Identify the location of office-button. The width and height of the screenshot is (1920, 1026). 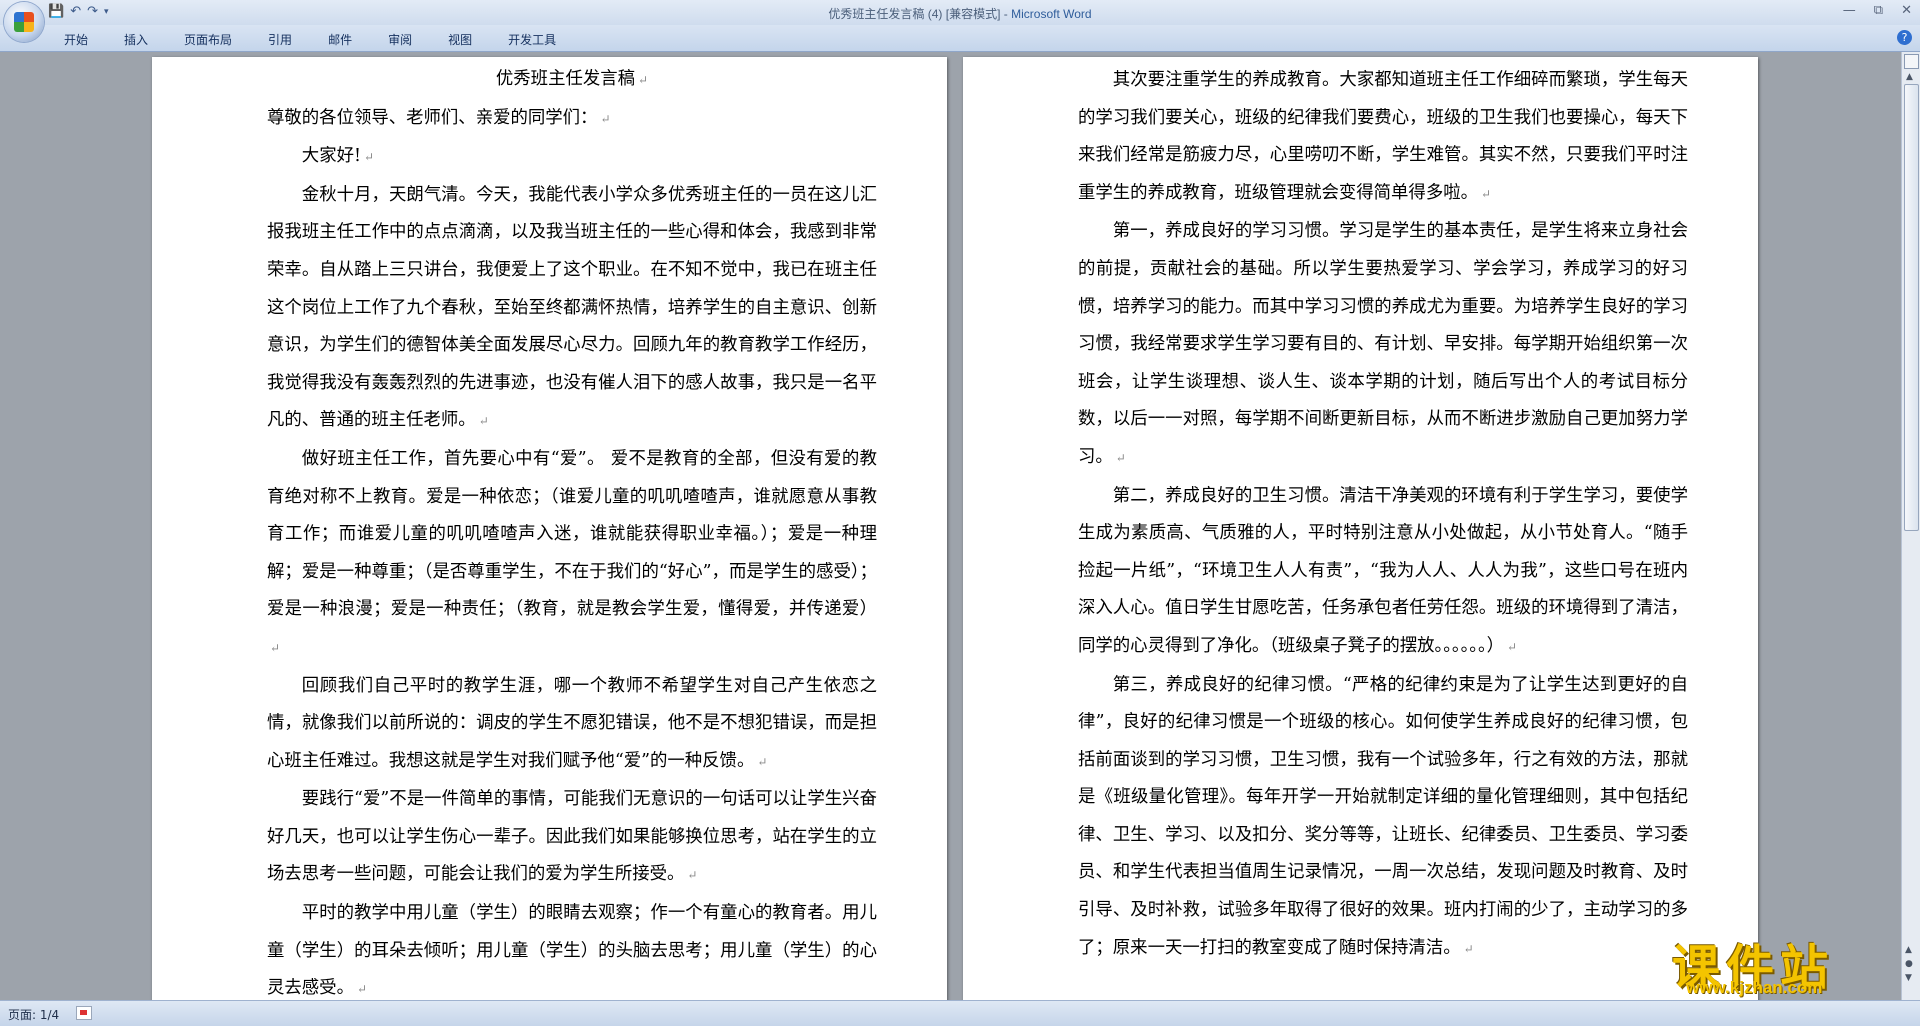
(24, 22).